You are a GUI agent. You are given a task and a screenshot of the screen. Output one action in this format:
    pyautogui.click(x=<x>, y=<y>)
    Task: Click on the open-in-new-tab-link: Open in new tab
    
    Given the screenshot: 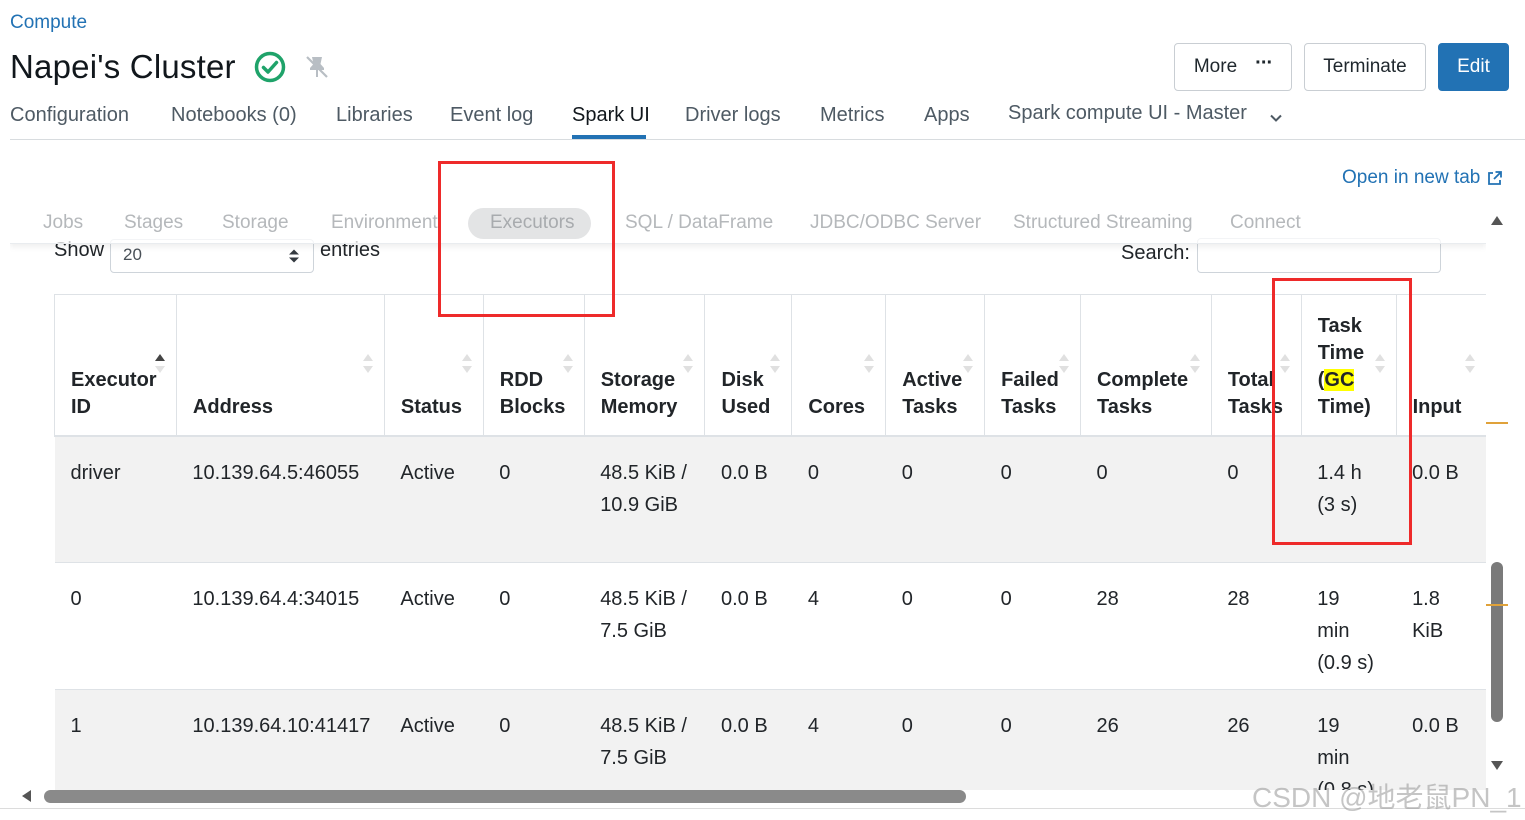 What is the action you would take?
    pyautogui.click(x=1422, y=178)
    